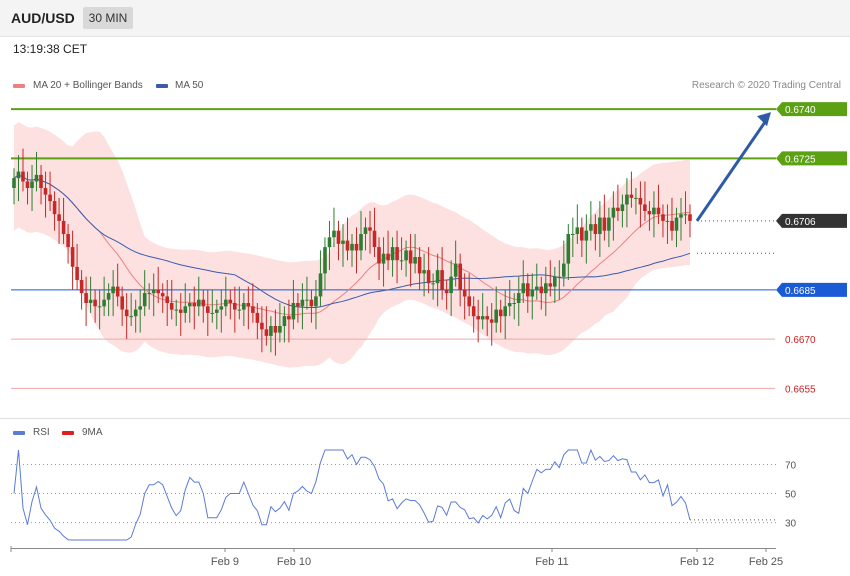 This screenshot has height=576, width=850. Describe the element at coordinates (294, 562) in the screenshot. I see `x-tick-Feb-10: Feb 10` at that location.